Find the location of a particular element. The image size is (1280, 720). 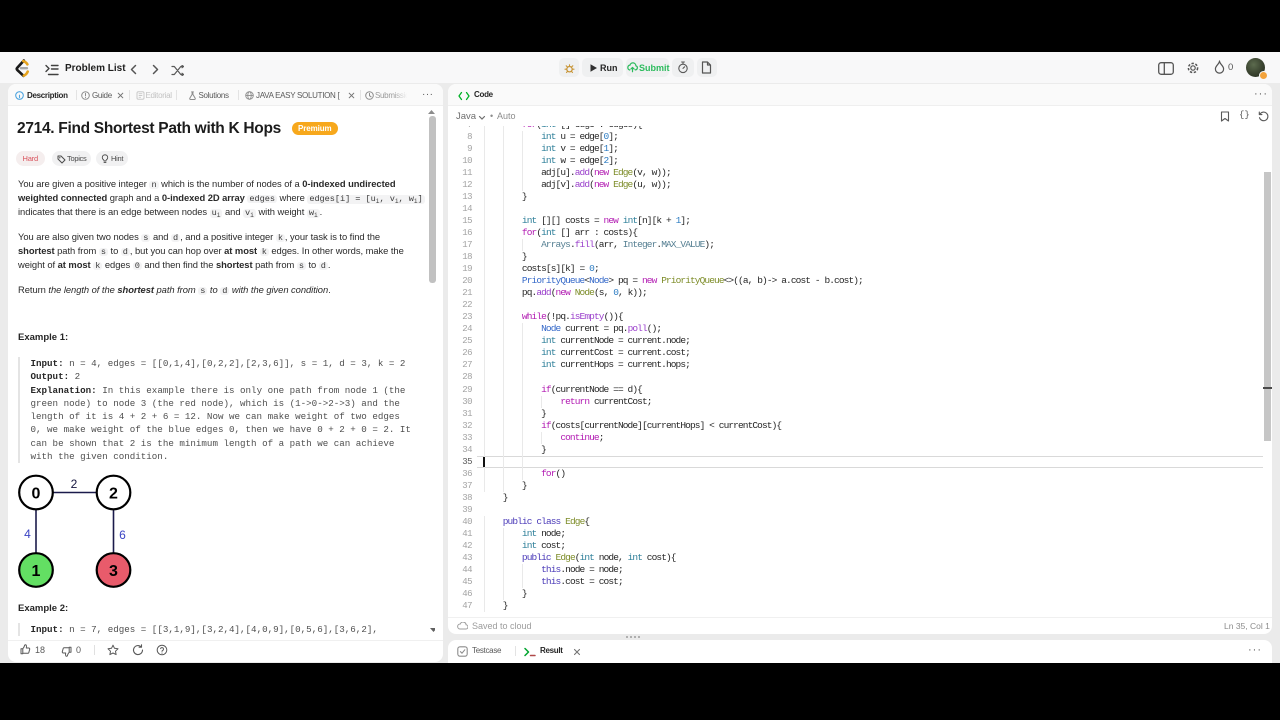

svg-text: 4 is located at coordinates (27, 534).